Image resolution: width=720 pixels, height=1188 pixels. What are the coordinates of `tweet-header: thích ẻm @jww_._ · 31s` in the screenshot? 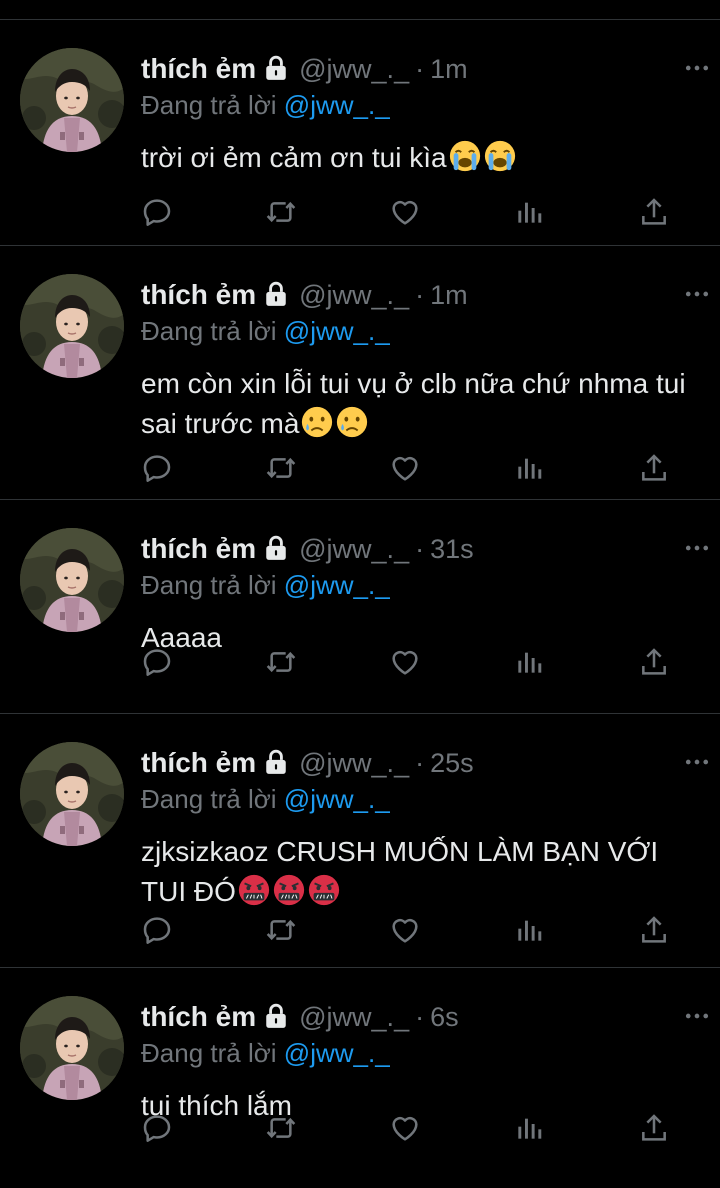 It's located at (425, 550).